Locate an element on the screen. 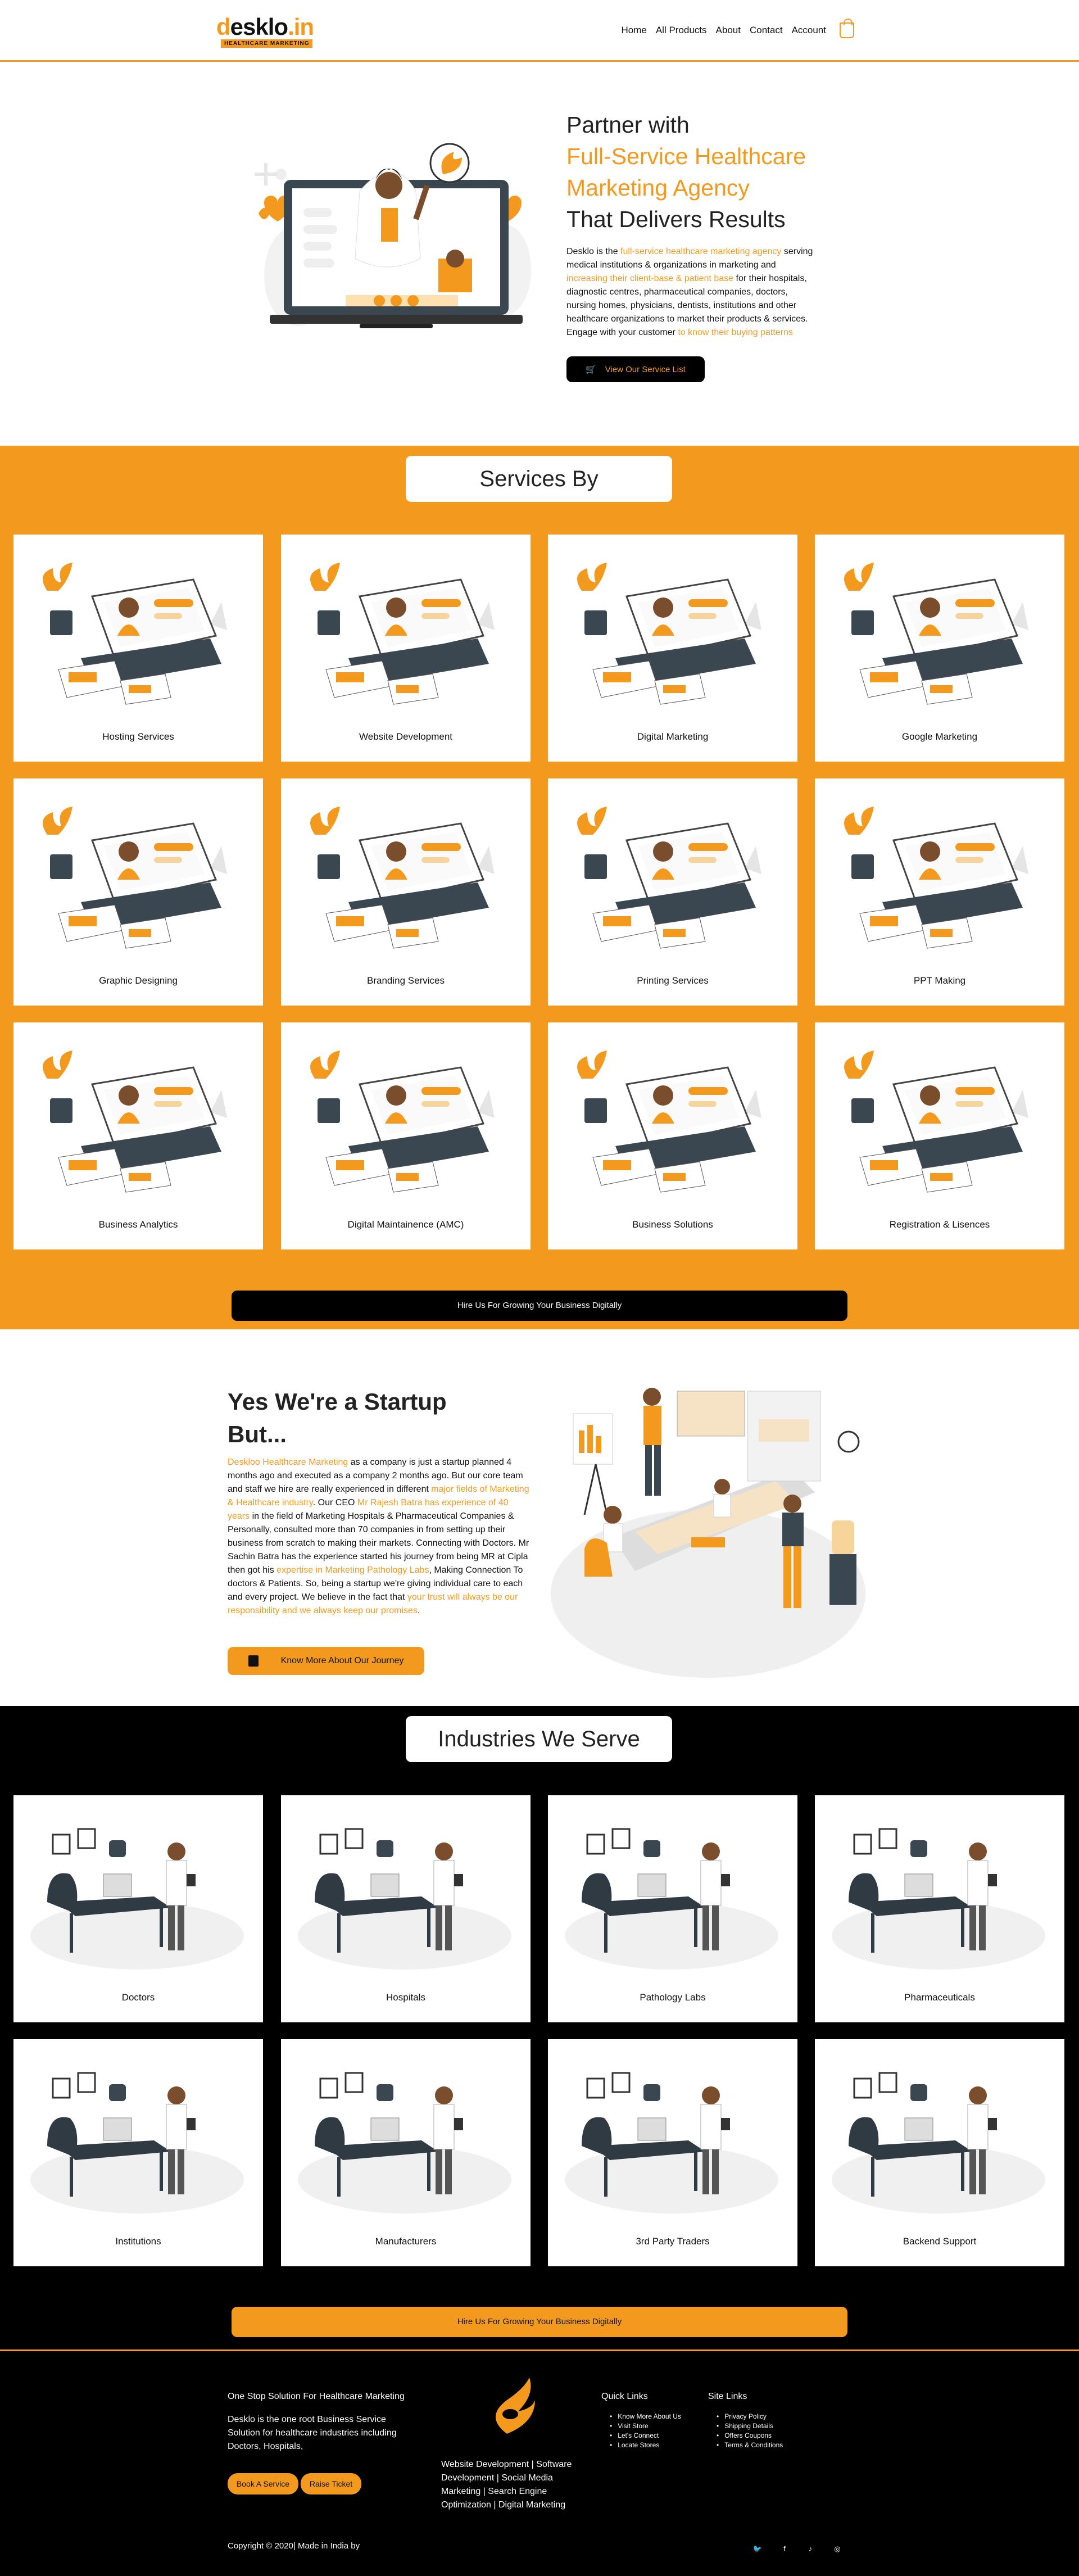  service-card-label: Branding Services is located at coordinates (406, 981).